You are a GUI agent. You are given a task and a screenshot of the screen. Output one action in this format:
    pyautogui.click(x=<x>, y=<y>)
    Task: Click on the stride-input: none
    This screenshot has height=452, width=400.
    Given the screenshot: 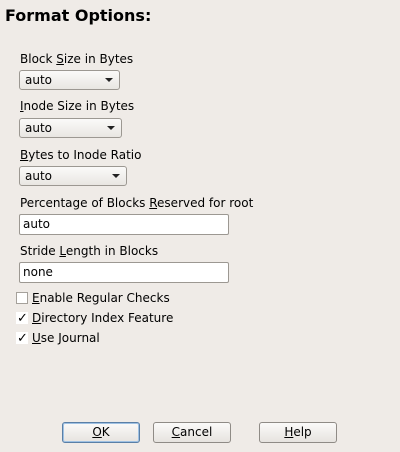 What is the action you would take?
    pyautogui.click(x=124, y=272)
    